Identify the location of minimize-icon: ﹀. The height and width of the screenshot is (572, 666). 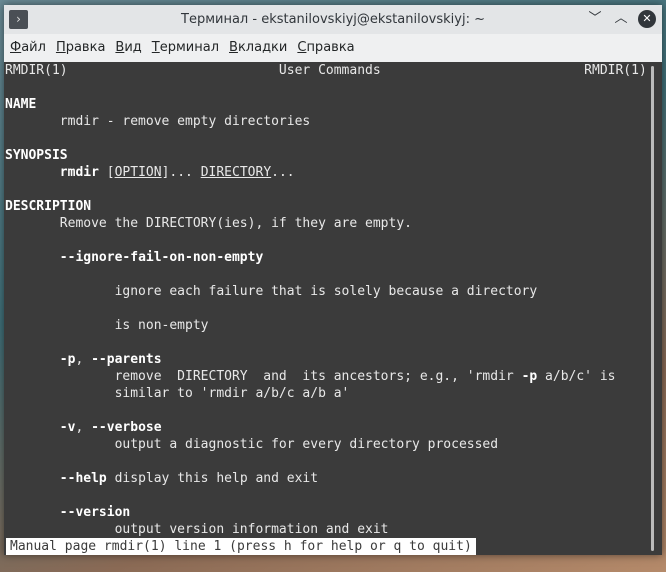
(595, 19).